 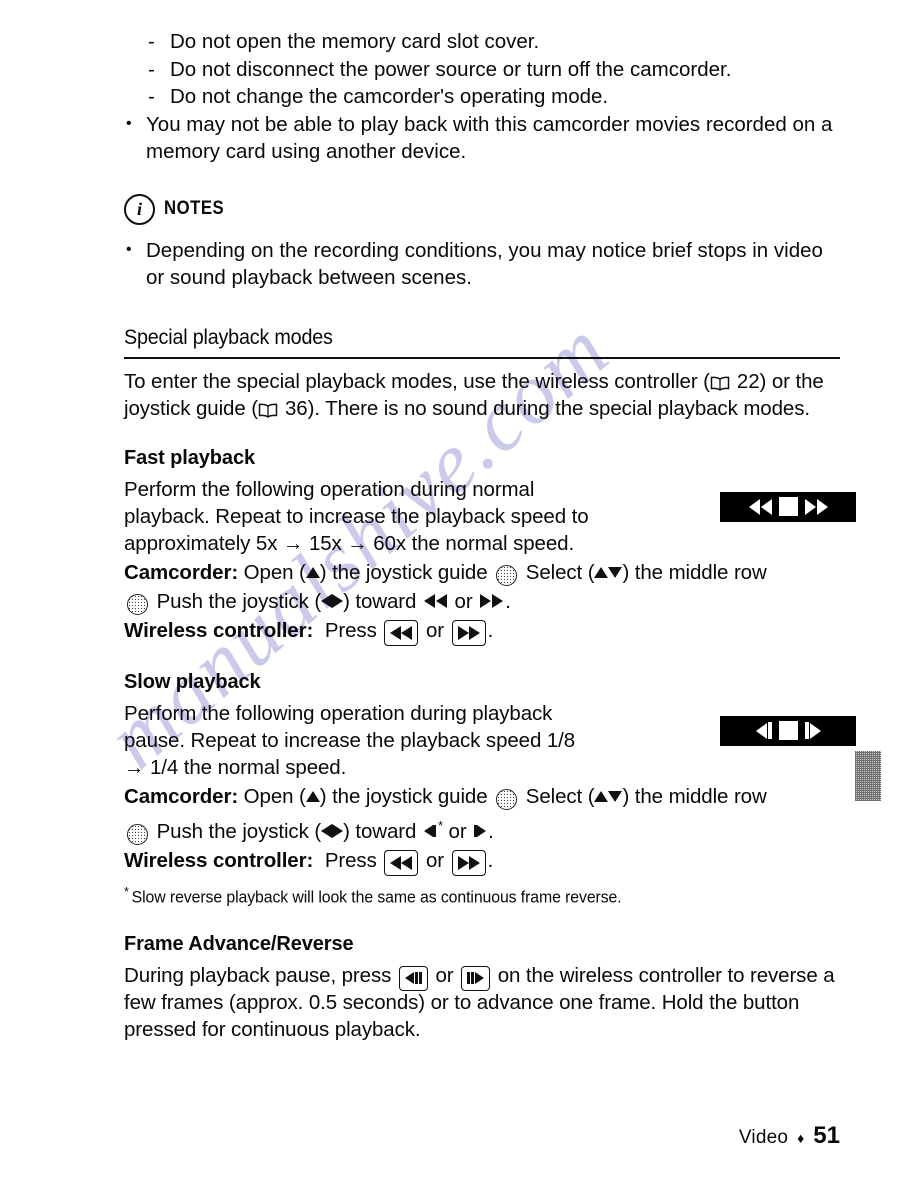 I want to click on remote-frame-advance-button, so click(x=476, y=978).